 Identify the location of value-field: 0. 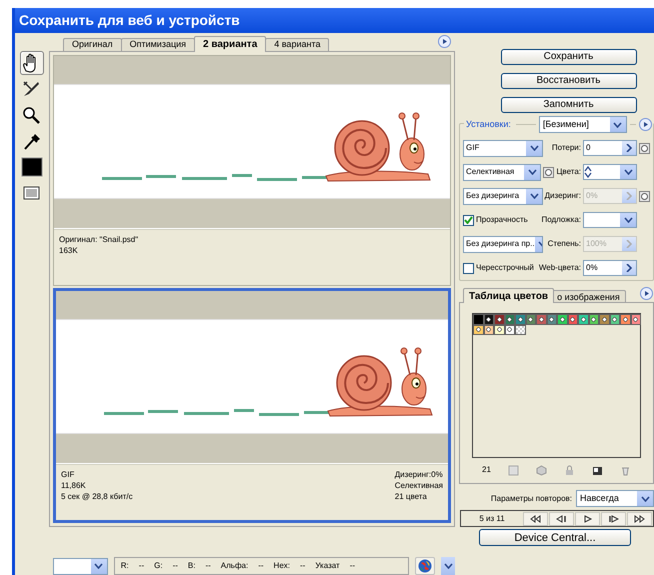
(610, 148).